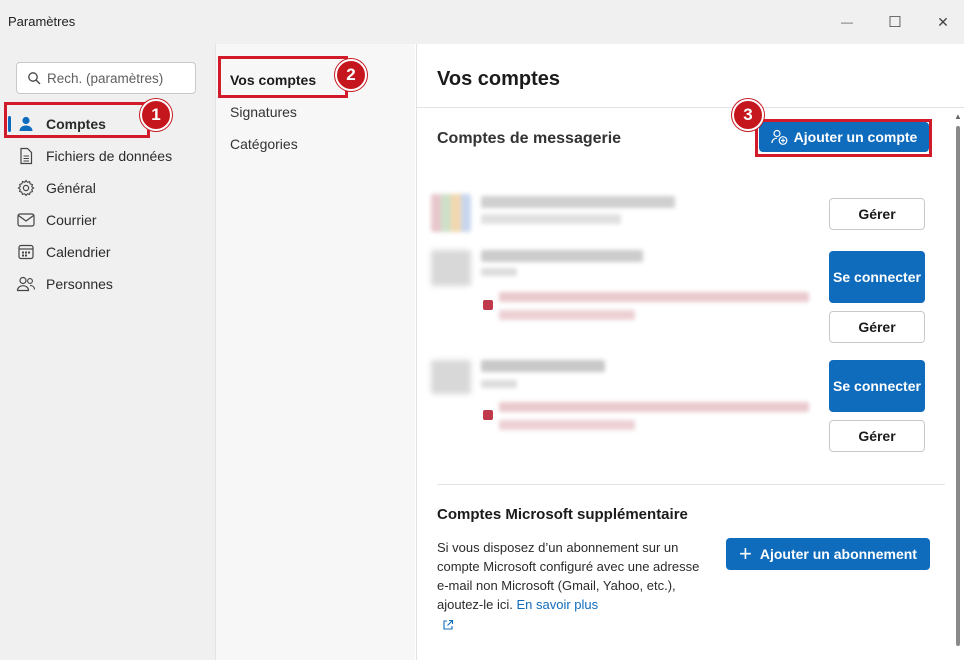  Describe the element at coordinates (448, 624) in the screenshot. I see `external-link-icon` at that location.